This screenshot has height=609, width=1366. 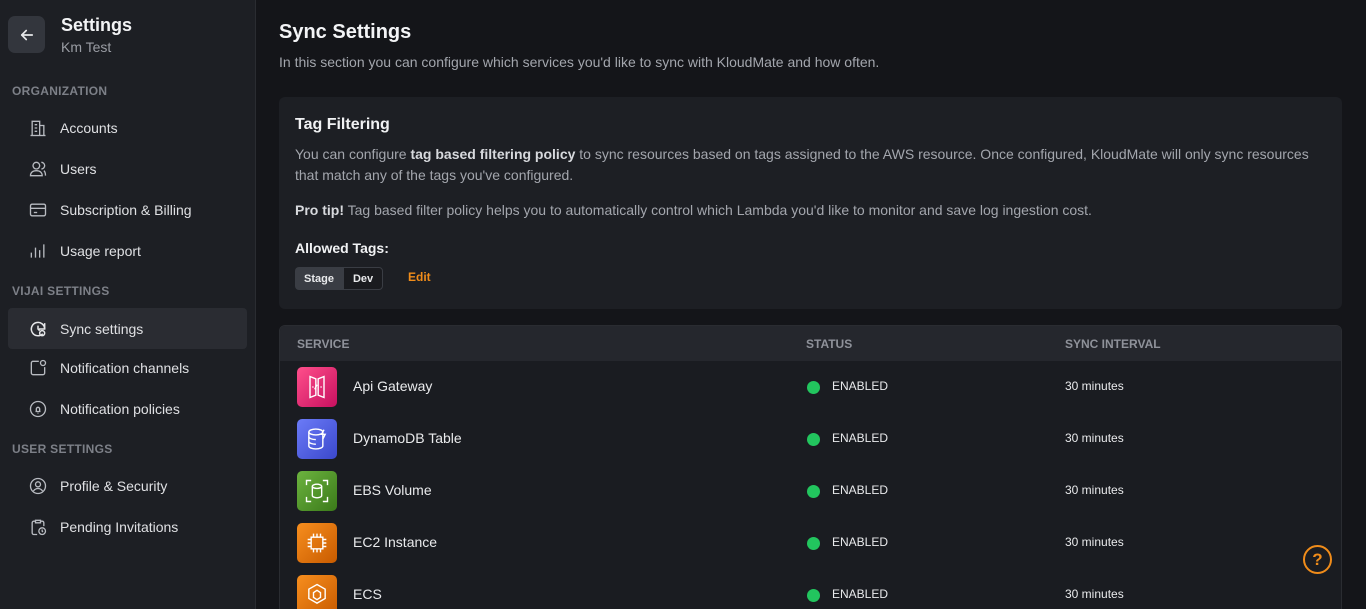 I want to click on sidebar-item-sync-settings: Sync settings, so click(x=127, y=328).